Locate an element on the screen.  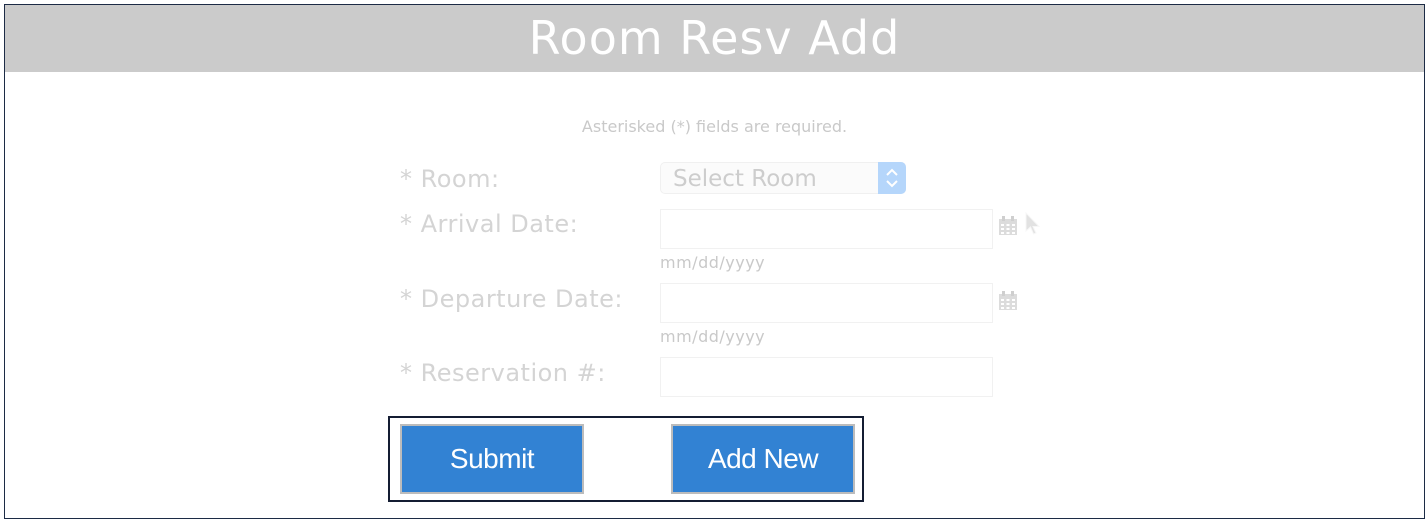
submit-button: Submit is located at coordinates (492, 459).